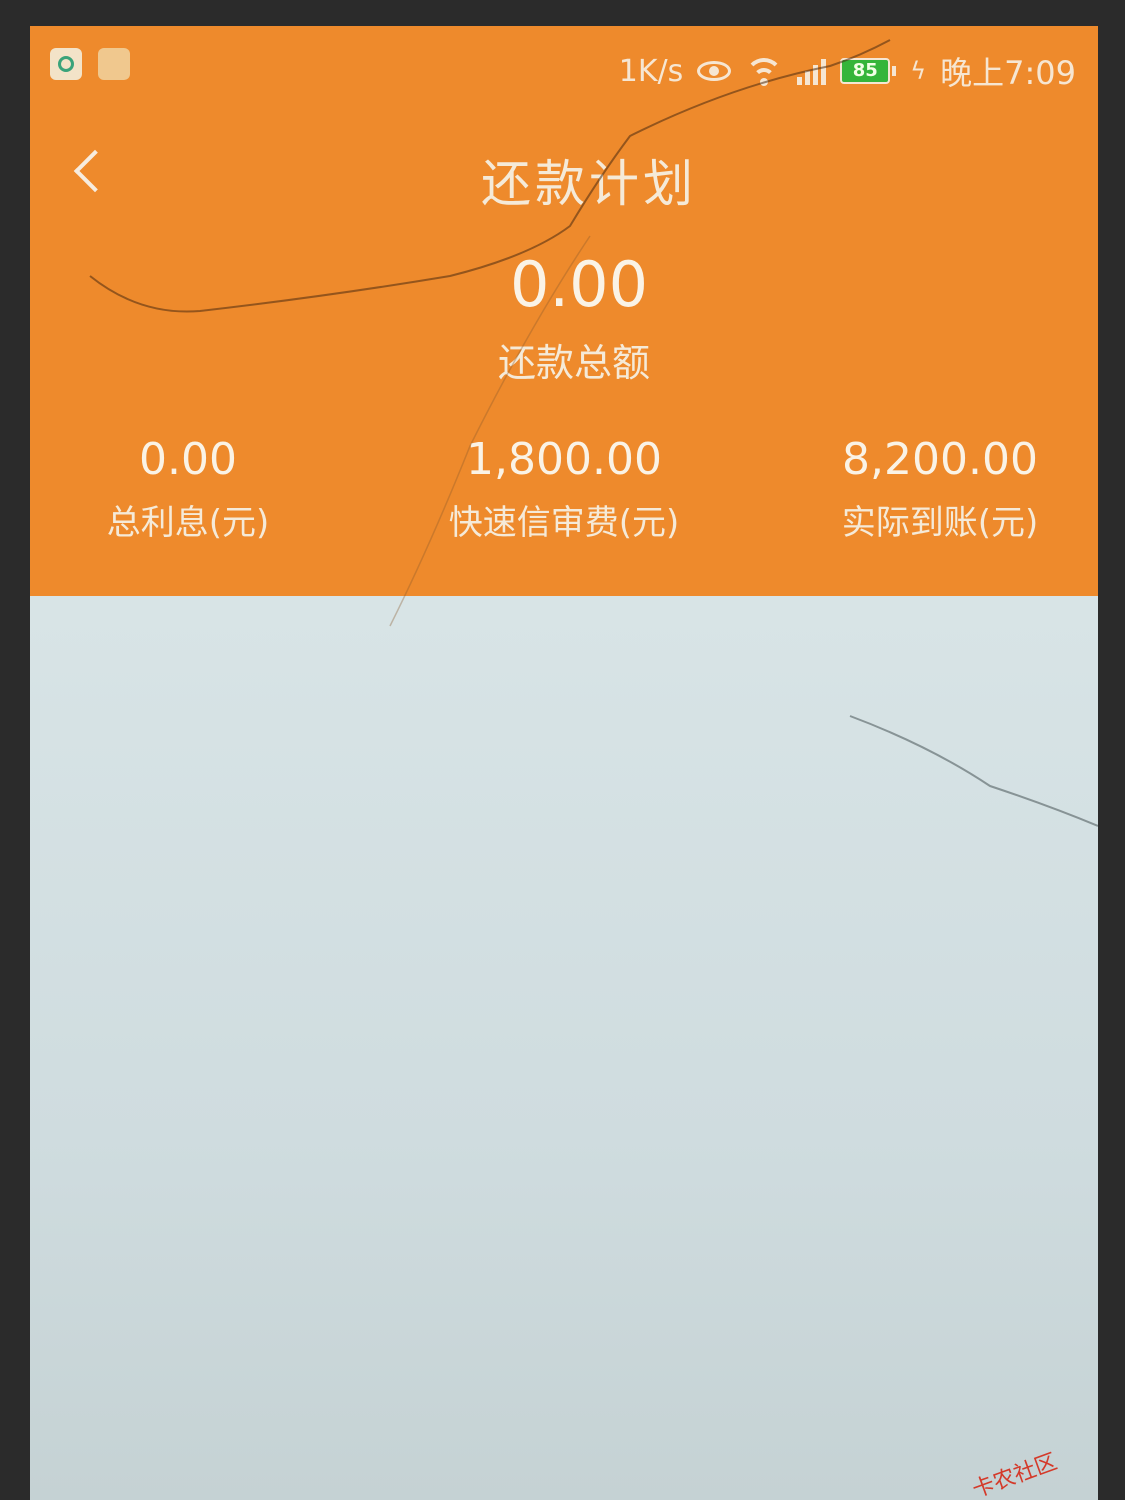 This screenshot has height=1500, width=1125. Describe the element at coordinates (188, 523) in the screenshot. I see `stat-label: 总利息(元)` at that location.